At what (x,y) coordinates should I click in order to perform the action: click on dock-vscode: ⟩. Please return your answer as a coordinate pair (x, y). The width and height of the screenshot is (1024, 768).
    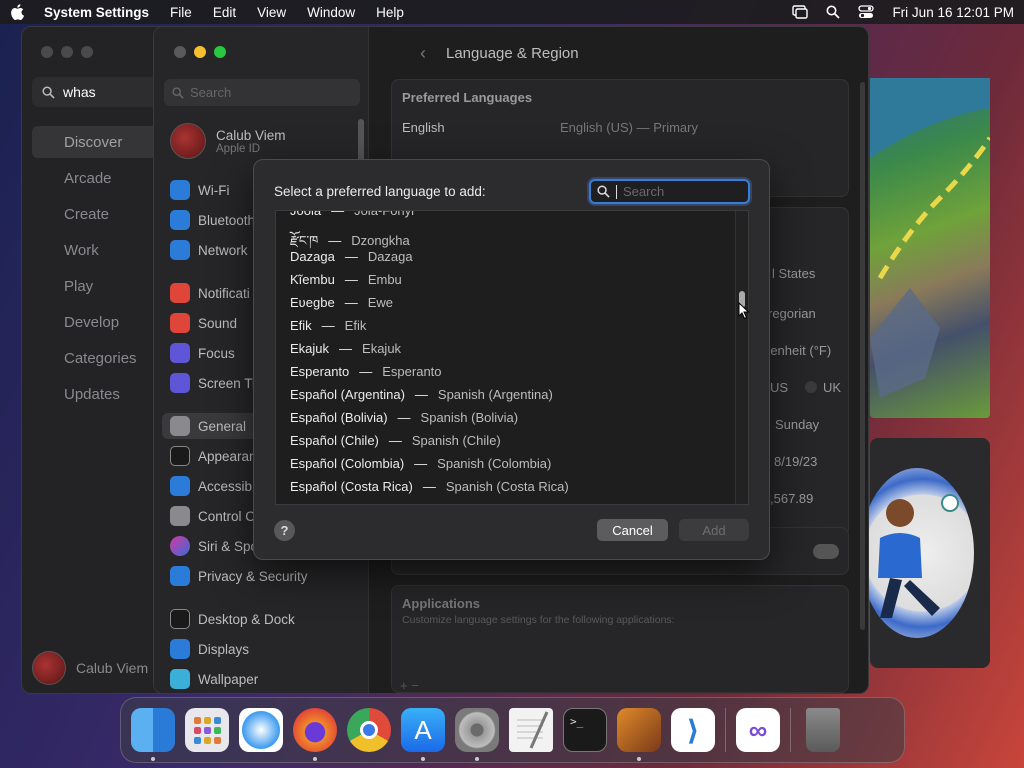
    Looking at the image, I should click on (693, 730).